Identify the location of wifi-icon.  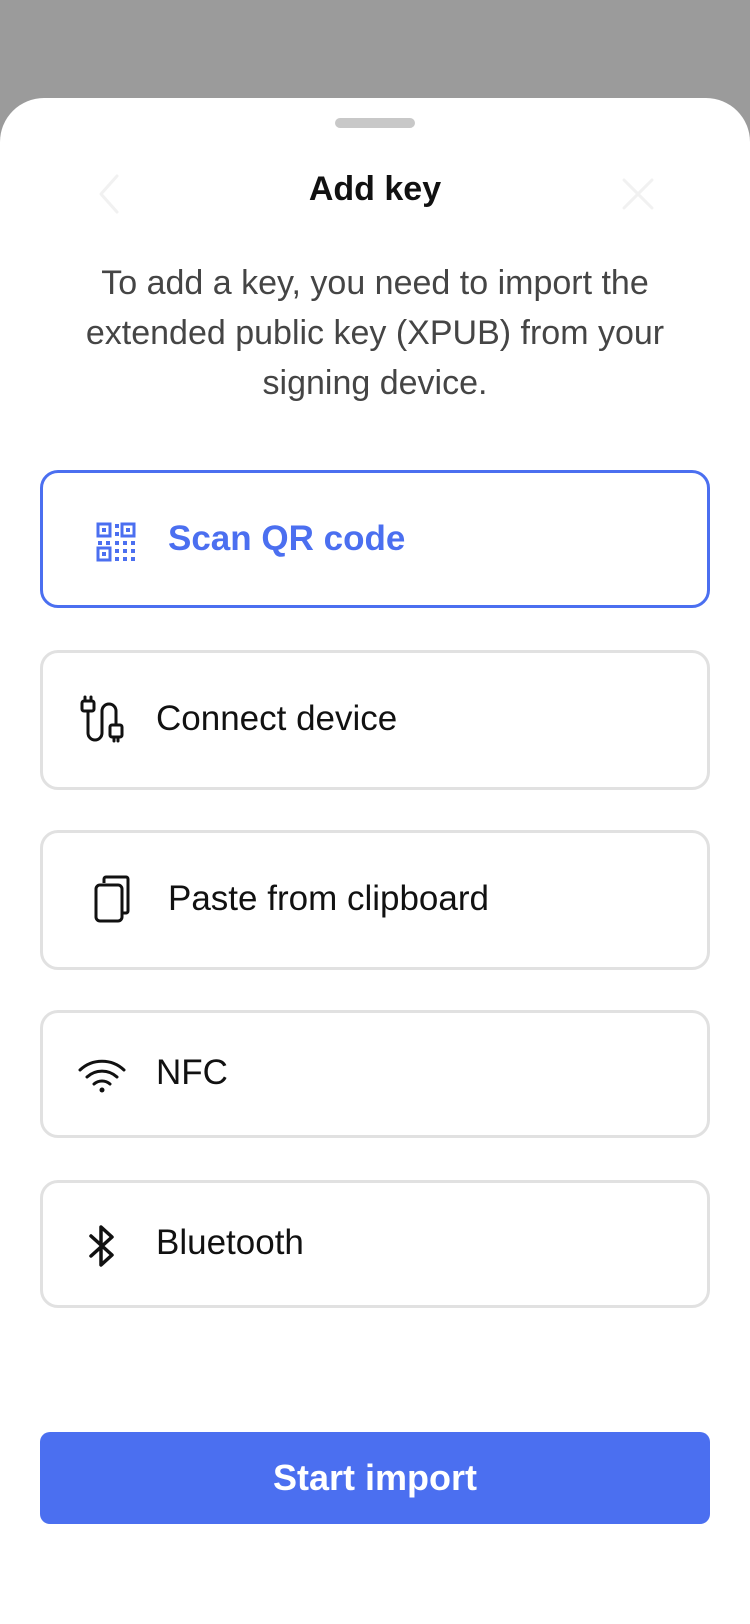
(102, 1076).